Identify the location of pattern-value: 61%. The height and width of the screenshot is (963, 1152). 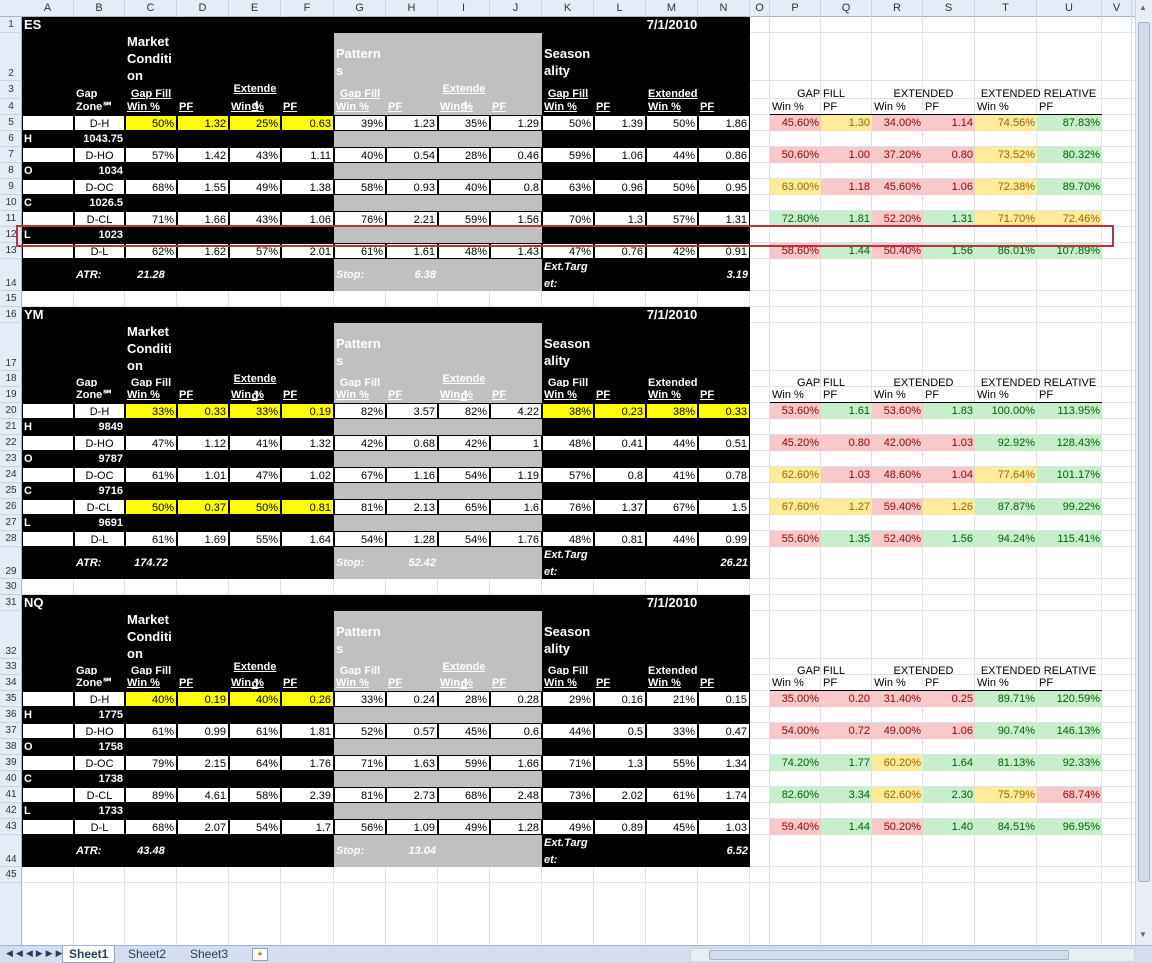
(360, 251).